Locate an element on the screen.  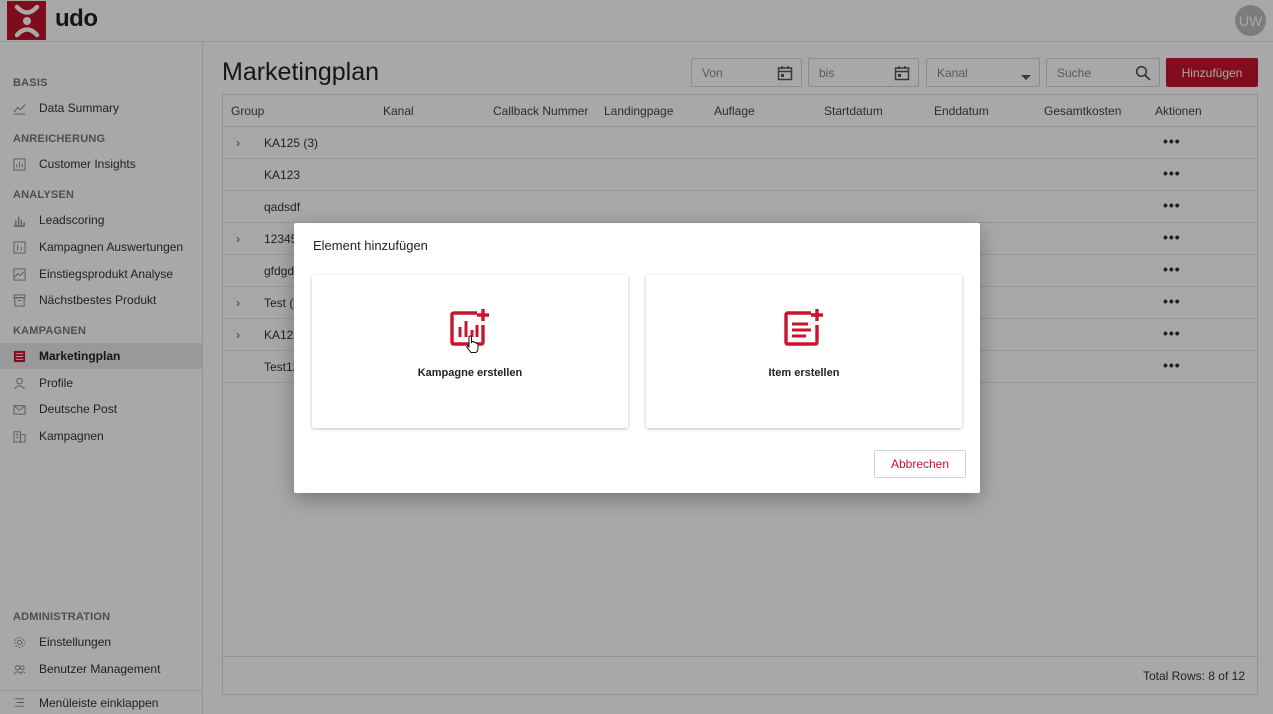
create-item-label: Item erstellen is located at coordinates (804, 373).